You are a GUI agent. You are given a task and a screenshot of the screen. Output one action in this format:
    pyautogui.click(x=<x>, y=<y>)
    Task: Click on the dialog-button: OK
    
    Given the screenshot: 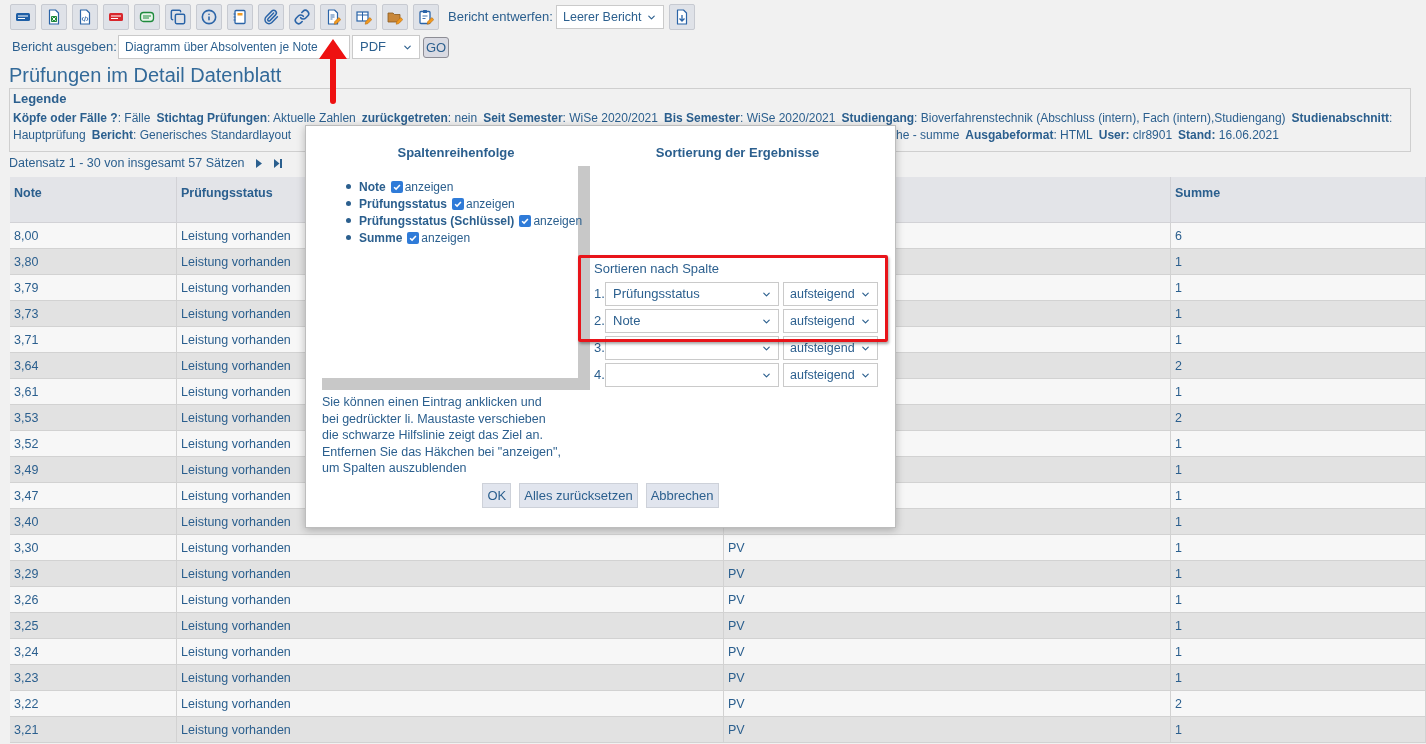 What is the action you would take?
    pyautogui.click(x=497, y=495)
    